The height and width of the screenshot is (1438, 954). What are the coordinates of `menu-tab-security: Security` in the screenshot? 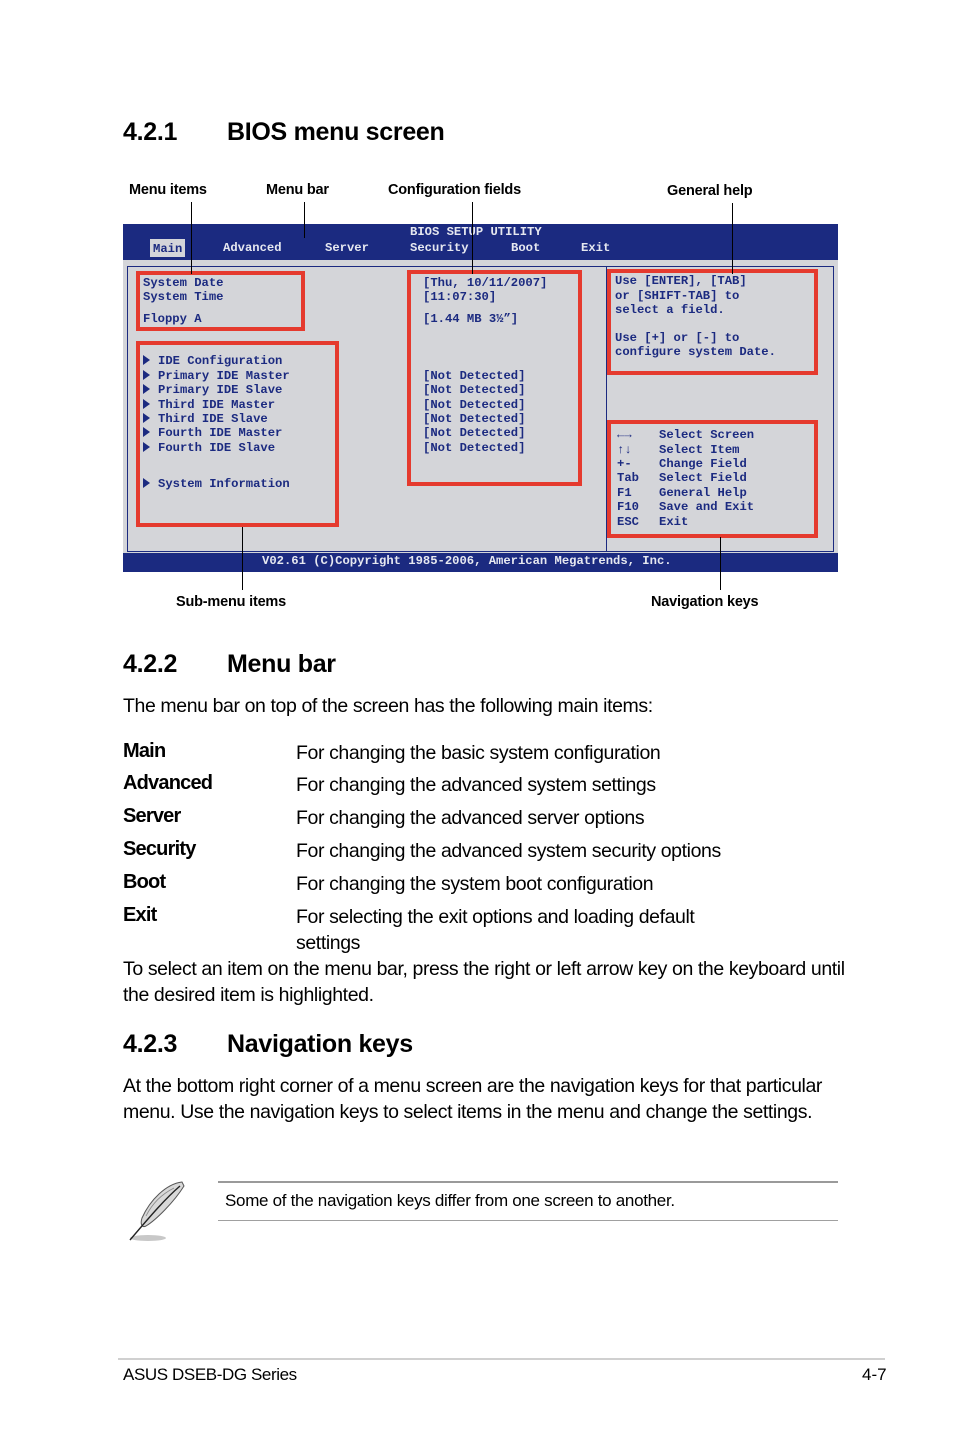 It's located at (439, 248).